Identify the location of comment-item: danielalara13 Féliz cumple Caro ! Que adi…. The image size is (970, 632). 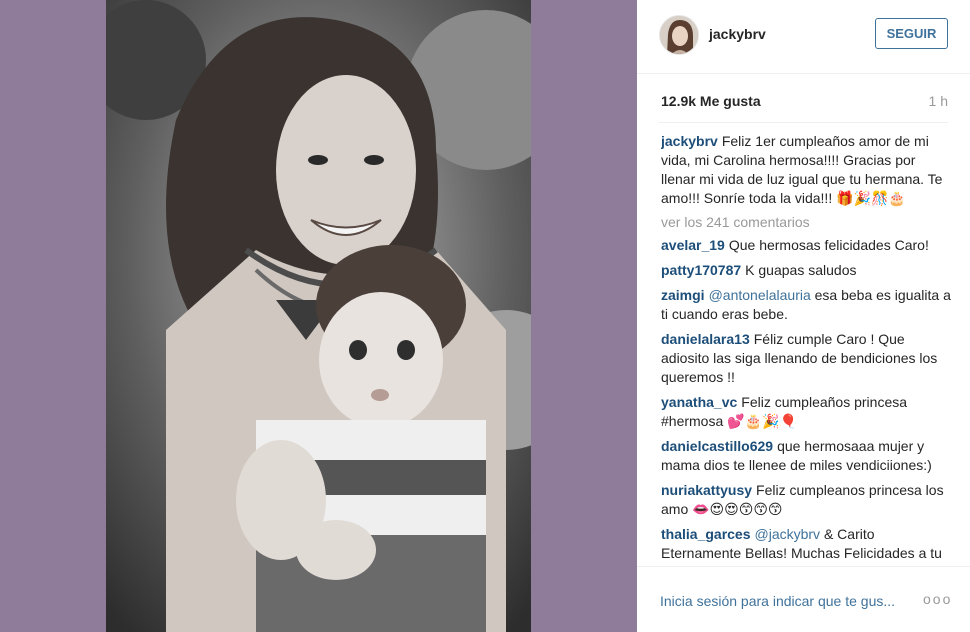
(806, 358).